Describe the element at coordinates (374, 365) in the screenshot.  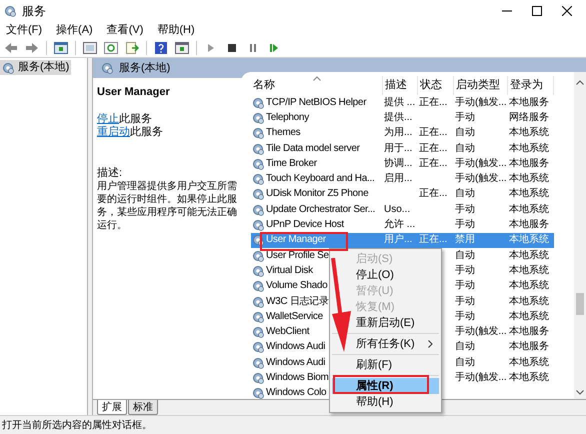
I see `menu-item: 刷新(F)` at that location.